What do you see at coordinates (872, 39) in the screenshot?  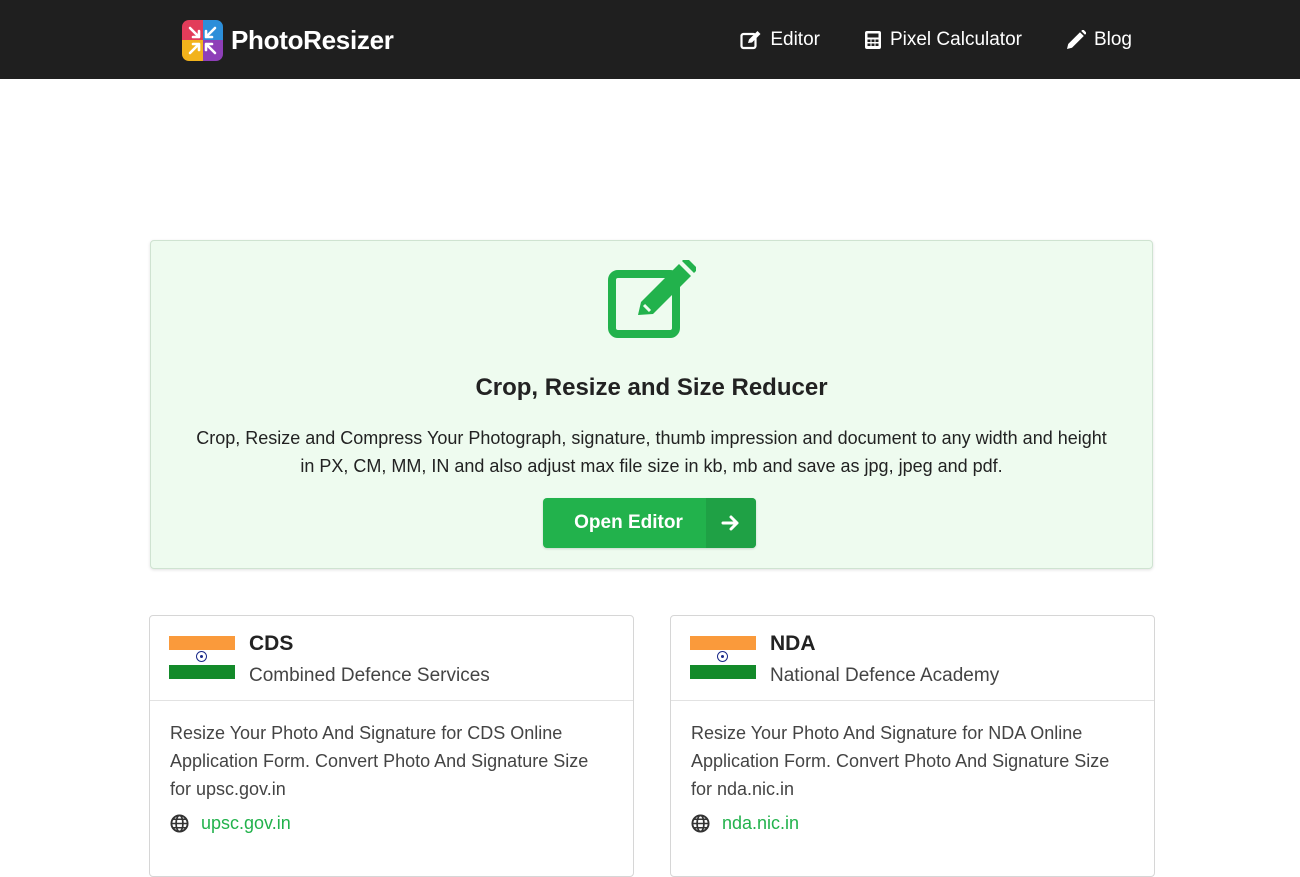 I see `calculator-icon` at bounding box center [872, 39].